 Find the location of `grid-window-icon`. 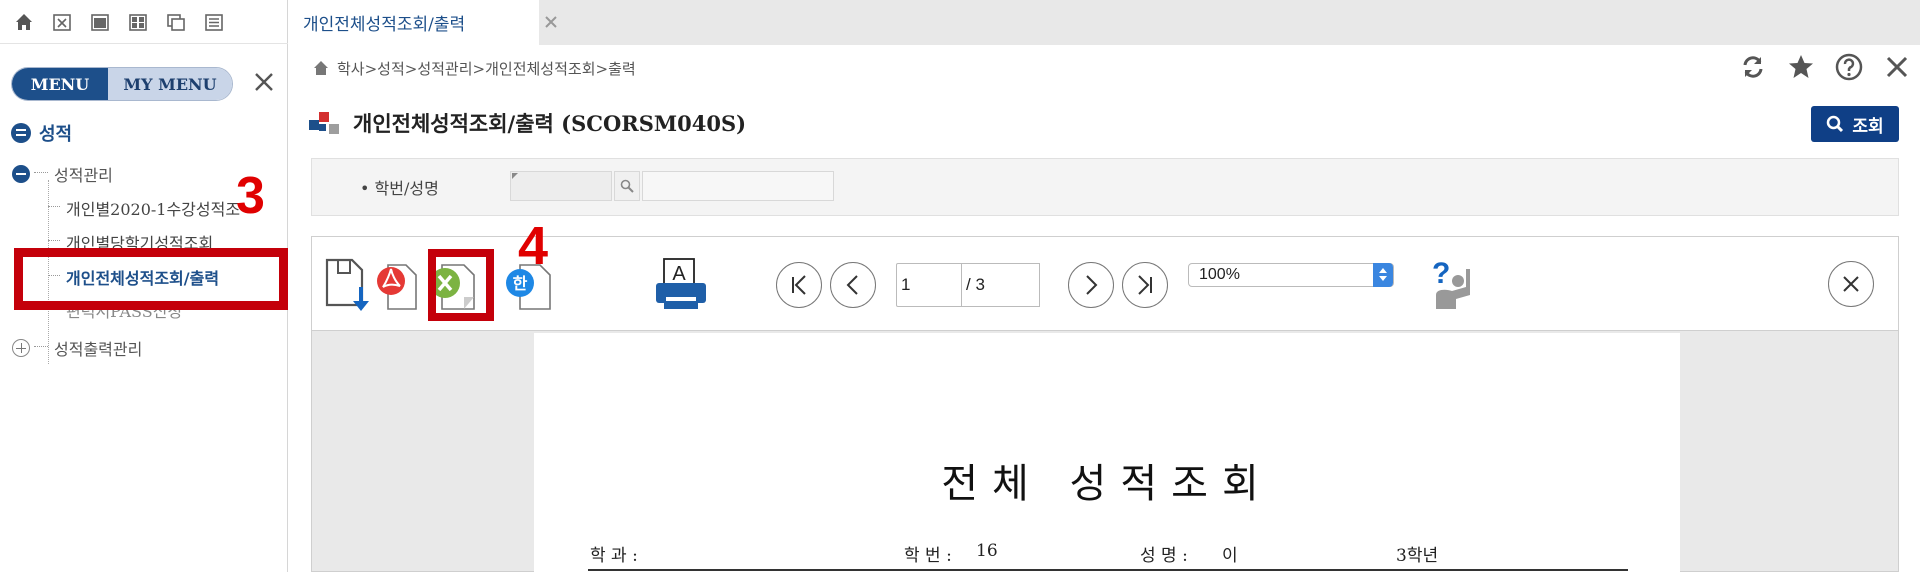

grid-window-icon is located at coordinates (138, 22).